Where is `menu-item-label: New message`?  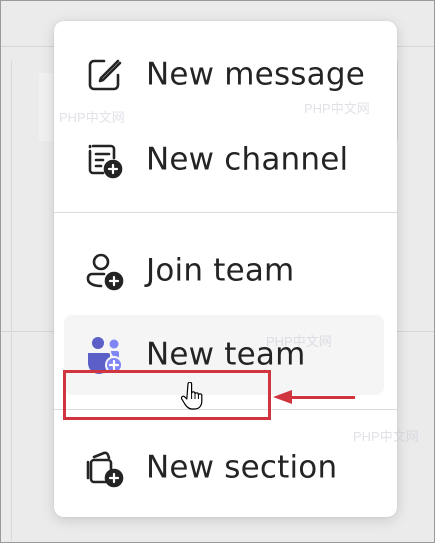
menu-item-label: New message is located at coordinates (255, 74).